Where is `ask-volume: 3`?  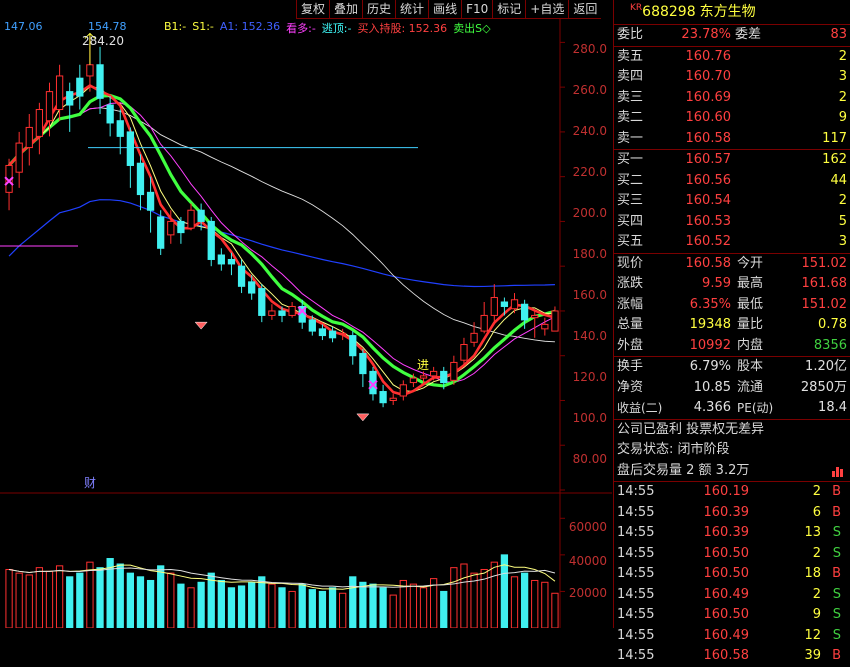 ask-volume: 3 is located at coordinates (842, 76).